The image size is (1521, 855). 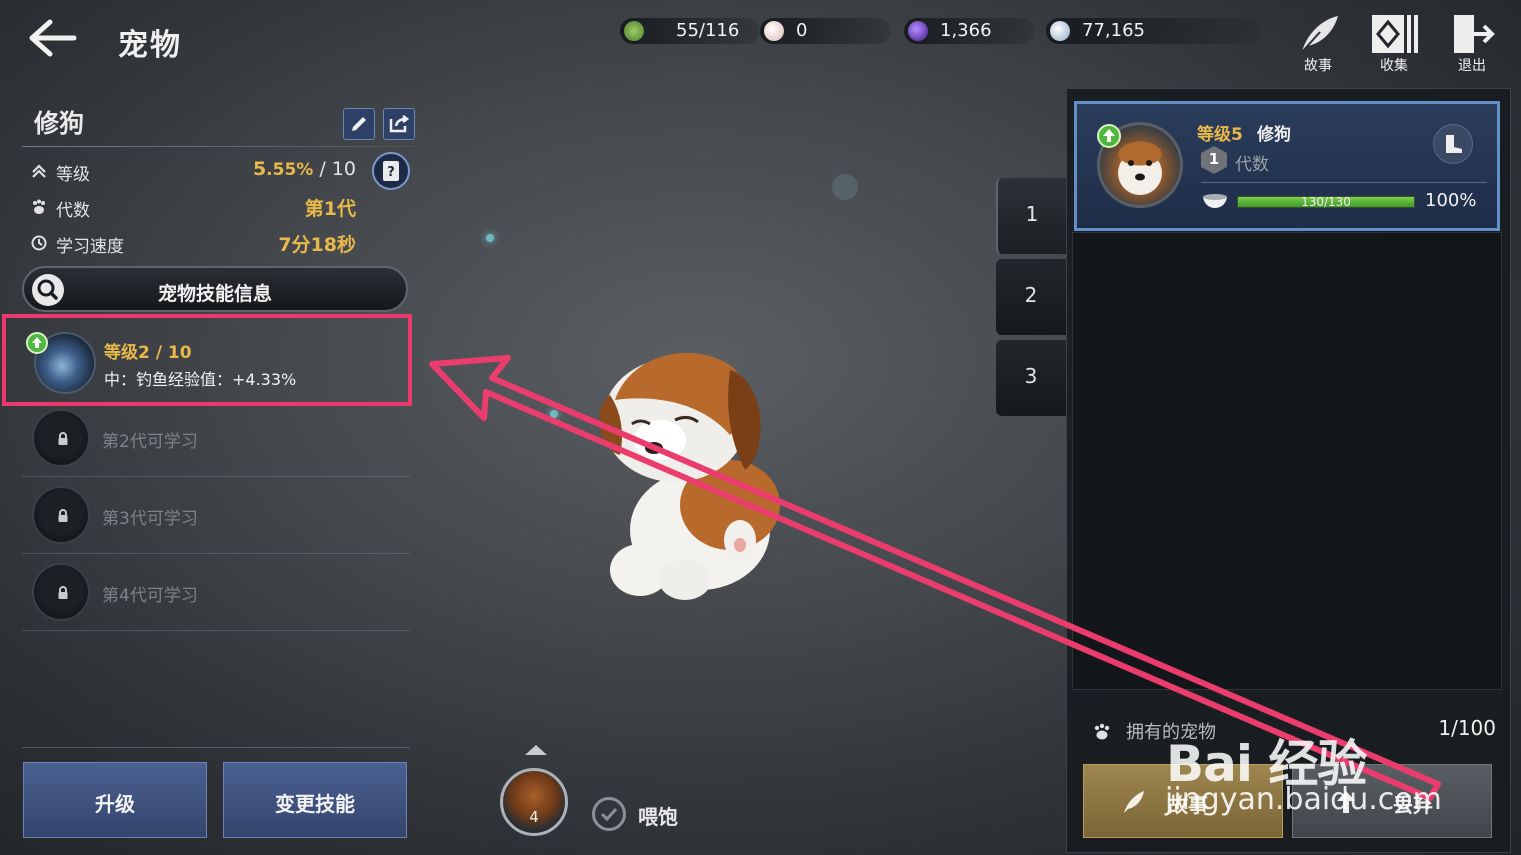 What do you see at coordinates (658, 817) in the screenshot?
I see `feed-label: 喂饱` at bounding box center [658, 817].